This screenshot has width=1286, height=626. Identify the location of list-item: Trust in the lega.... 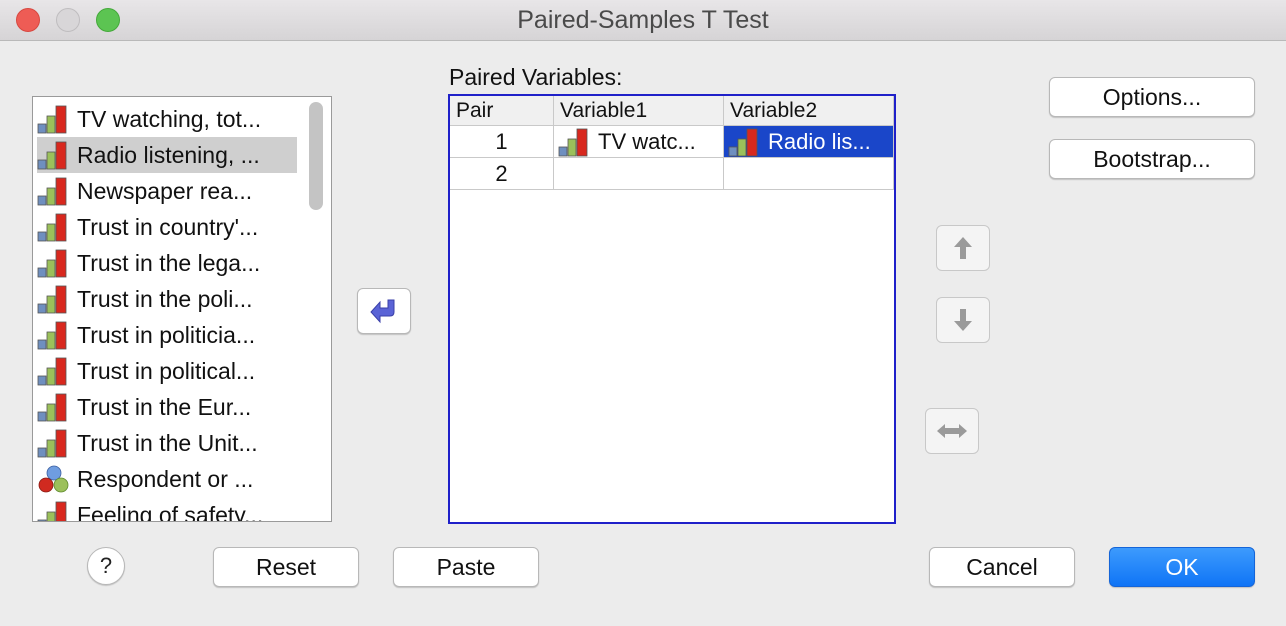
(167, 263).